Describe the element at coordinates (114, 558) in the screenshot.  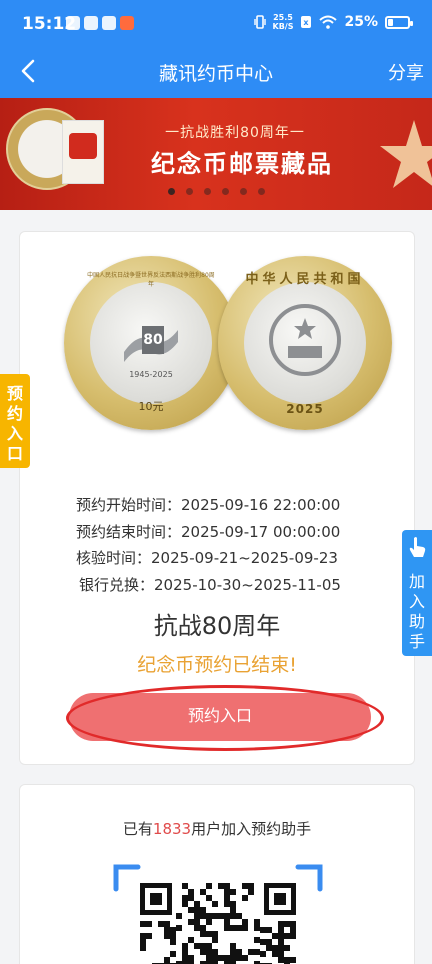
I see `info-label: 核验时间：` at that location.